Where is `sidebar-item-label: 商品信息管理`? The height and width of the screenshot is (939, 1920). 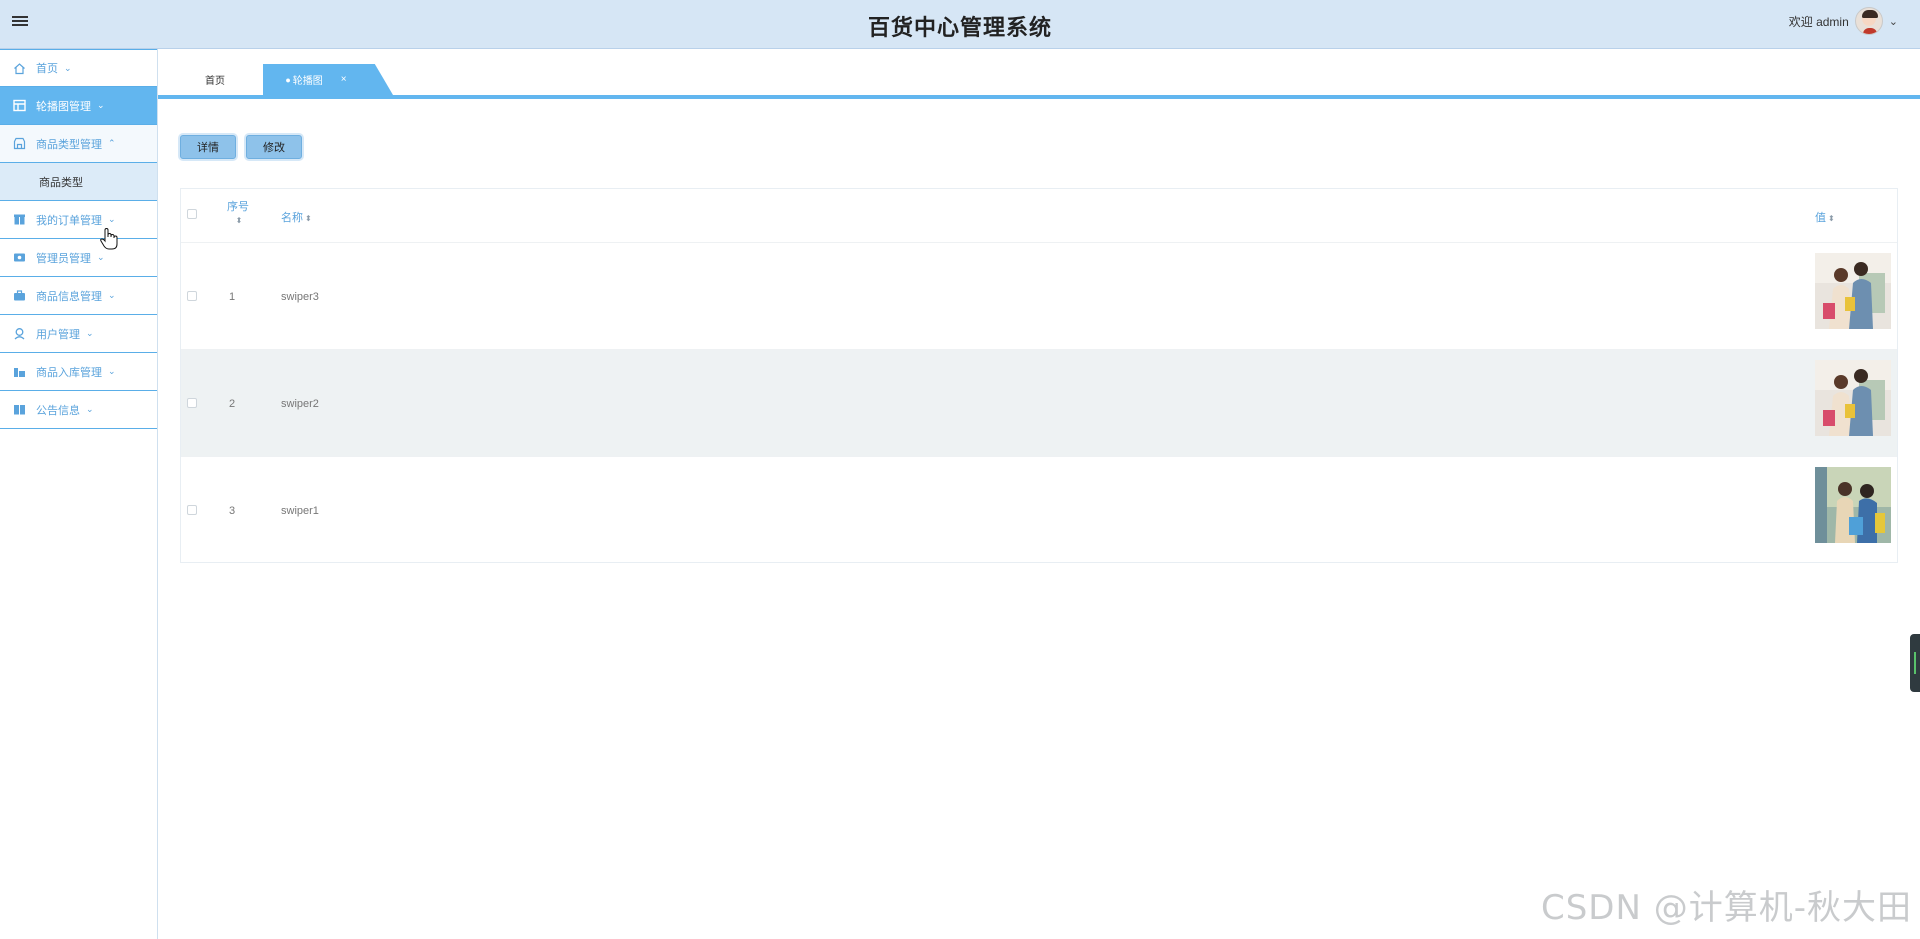
sidebar-item-label: 商品信息管理 is located at coordinates (69, 296).